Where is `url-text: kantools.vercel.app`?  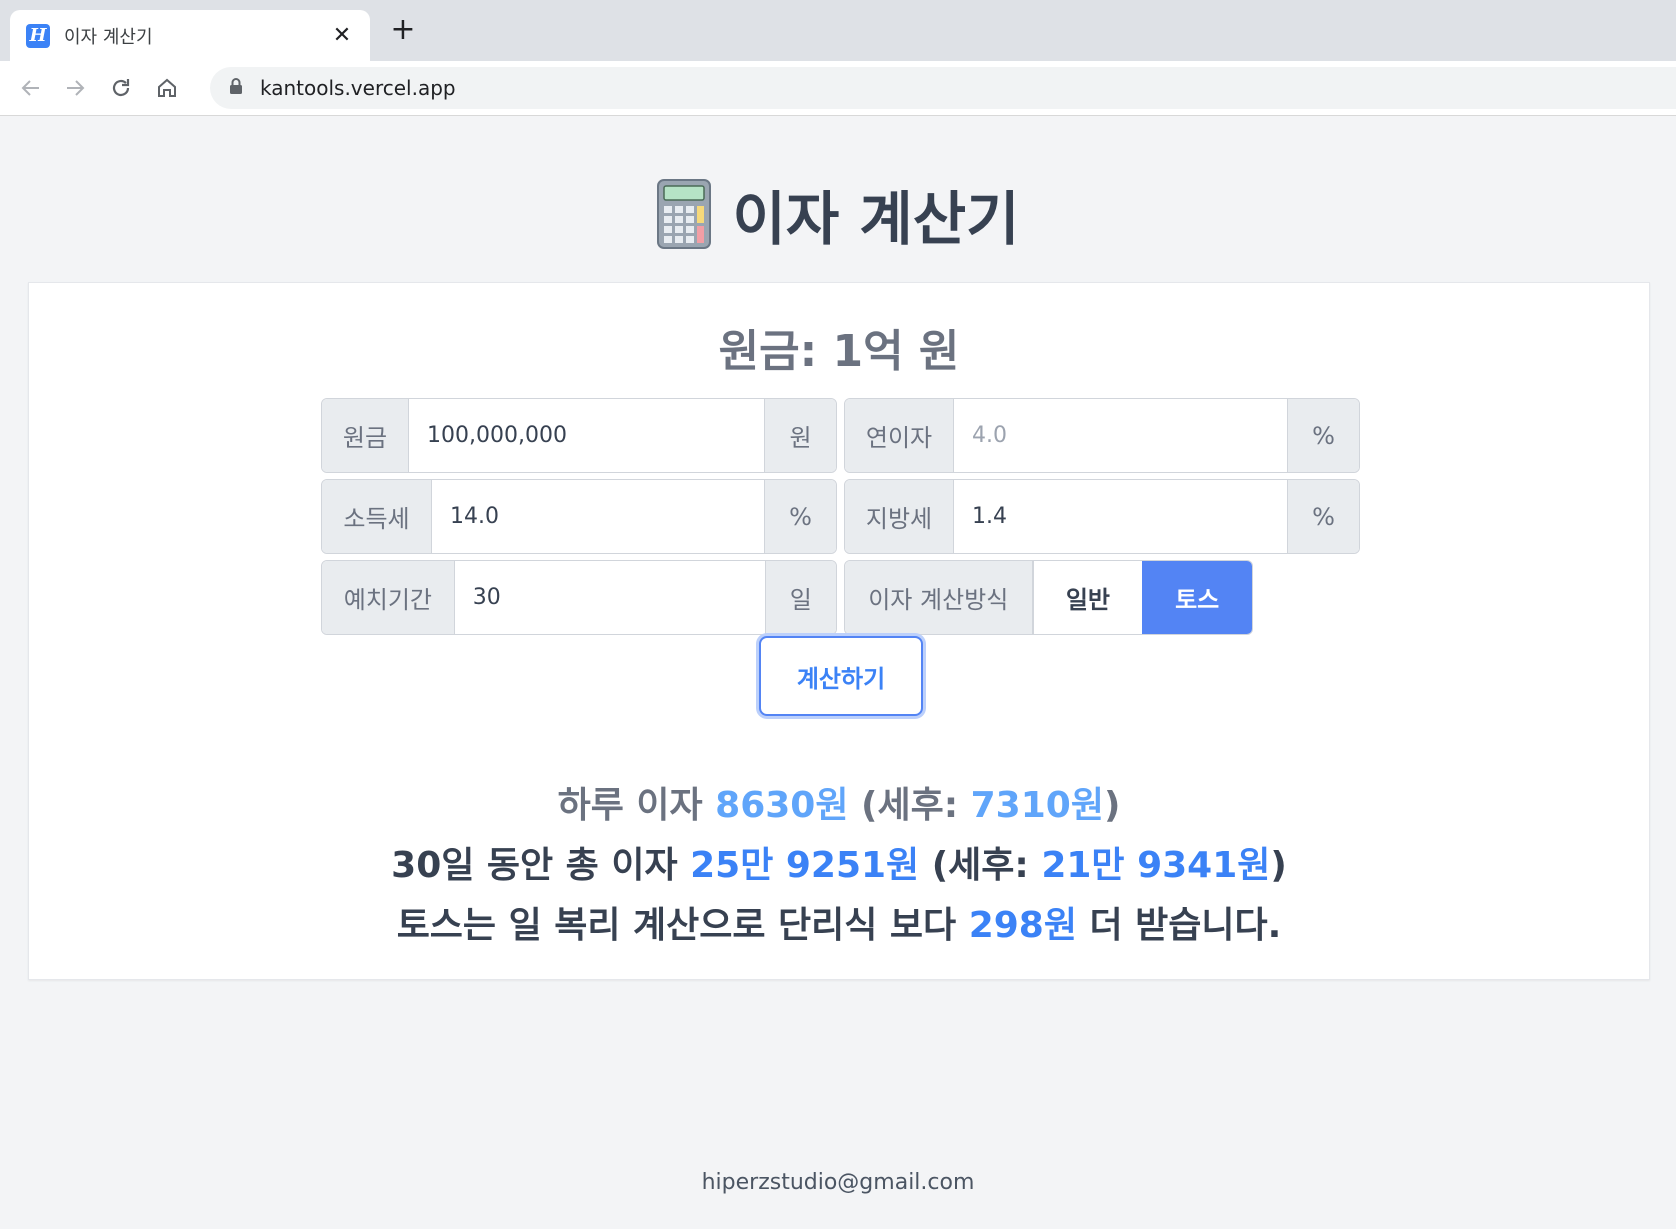
url-text: kantools.vercel.app is located at coordinates (358, 88).